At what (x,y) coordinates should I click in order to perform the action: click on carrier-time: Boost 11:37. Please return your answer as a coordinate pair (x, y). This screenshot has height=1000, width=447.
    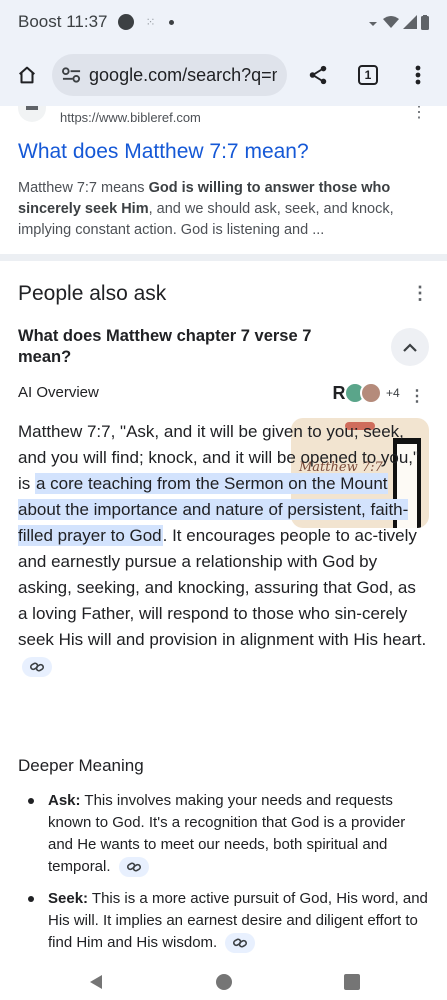
    Looking at the image, I should click on (63, 21).